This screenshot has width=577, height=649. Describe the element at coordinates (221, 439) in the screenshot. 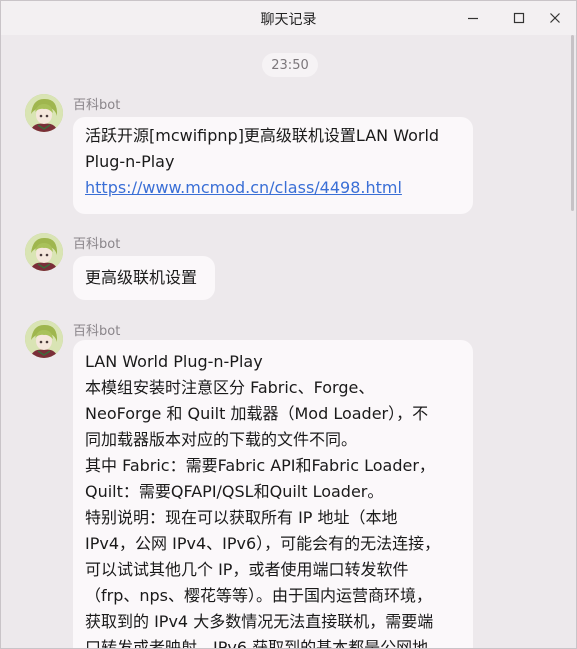

I see `message-line: 同加载器版本对应的下载的文件不同。` at that location.